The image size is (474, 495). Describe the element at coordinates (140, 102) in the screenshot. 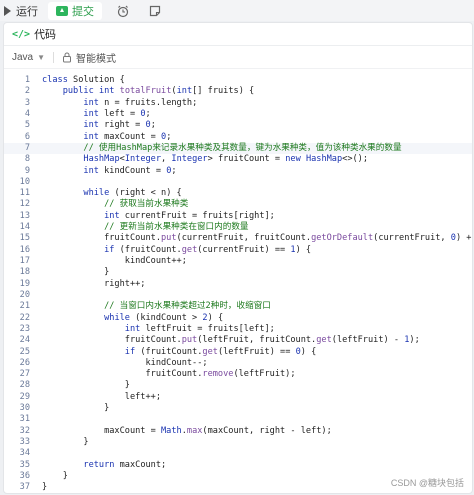

I see `code-text: int n = fruits.length;` at that location.